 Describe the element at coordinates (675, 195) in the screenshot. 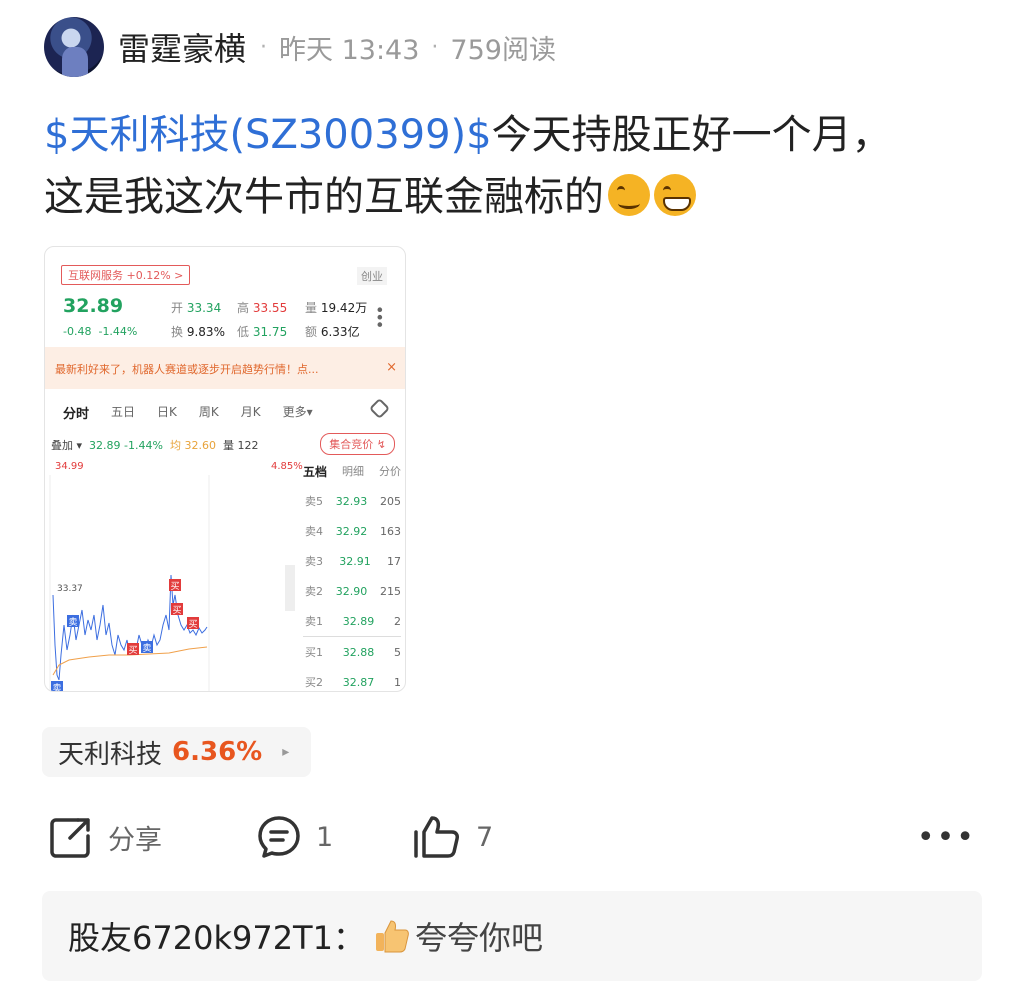

I see `grin-face-icon` at that location.